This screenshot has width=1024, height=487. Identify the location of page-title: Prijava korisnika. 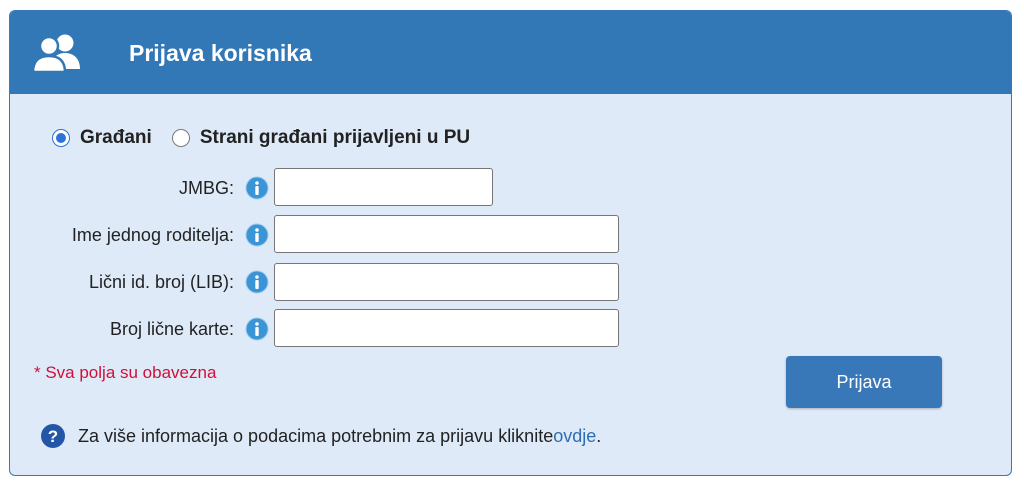
(220, 53).